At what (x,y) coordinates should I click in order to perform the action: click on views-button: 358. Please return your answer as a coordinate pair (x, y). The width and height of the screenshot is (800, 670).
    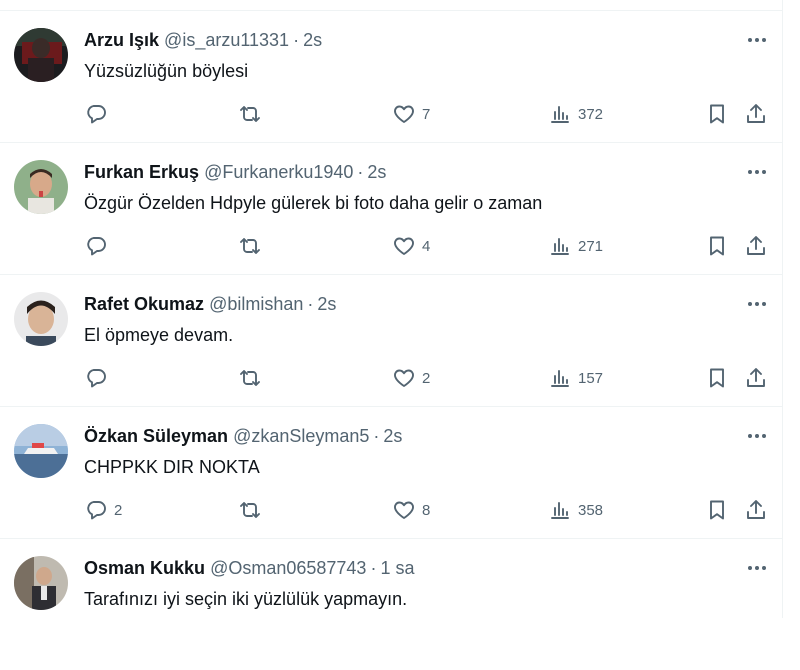
    Looking at the image, I should click on (575, 510).